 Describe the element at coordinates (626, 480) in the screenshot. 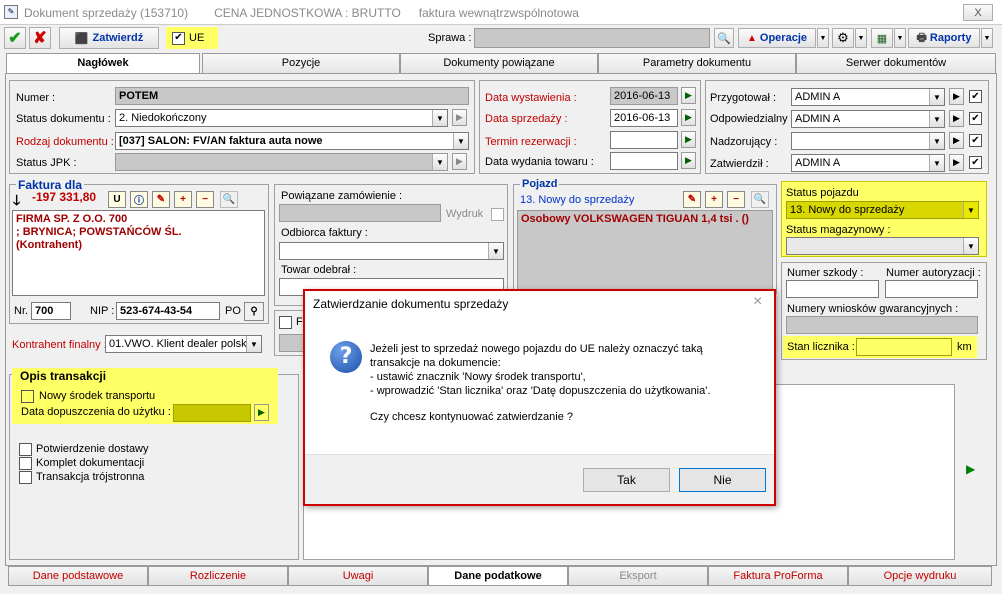

I see `yes-button: Tak` at that location.